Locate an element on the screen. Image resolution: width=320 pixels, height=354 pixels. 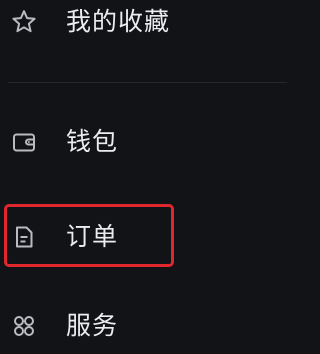
menu-item-label: 服务 is located at coordinates (92, 325).